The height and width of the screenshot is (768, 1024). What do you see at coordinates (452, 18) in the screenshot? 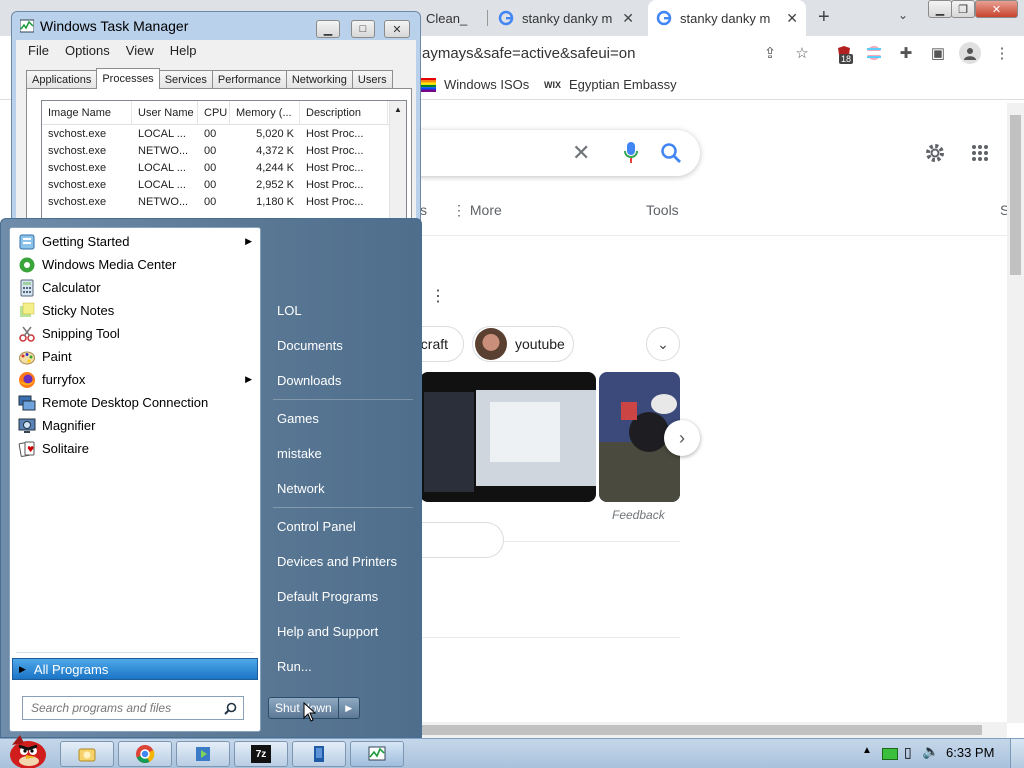
I see `tab-clean: Clean_` at bounding box center [452, 18].